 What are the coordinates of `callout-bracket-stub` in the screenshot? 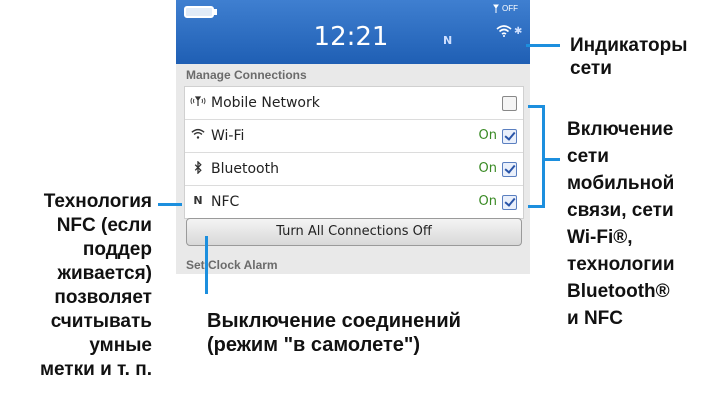 It's located at (552, 159).